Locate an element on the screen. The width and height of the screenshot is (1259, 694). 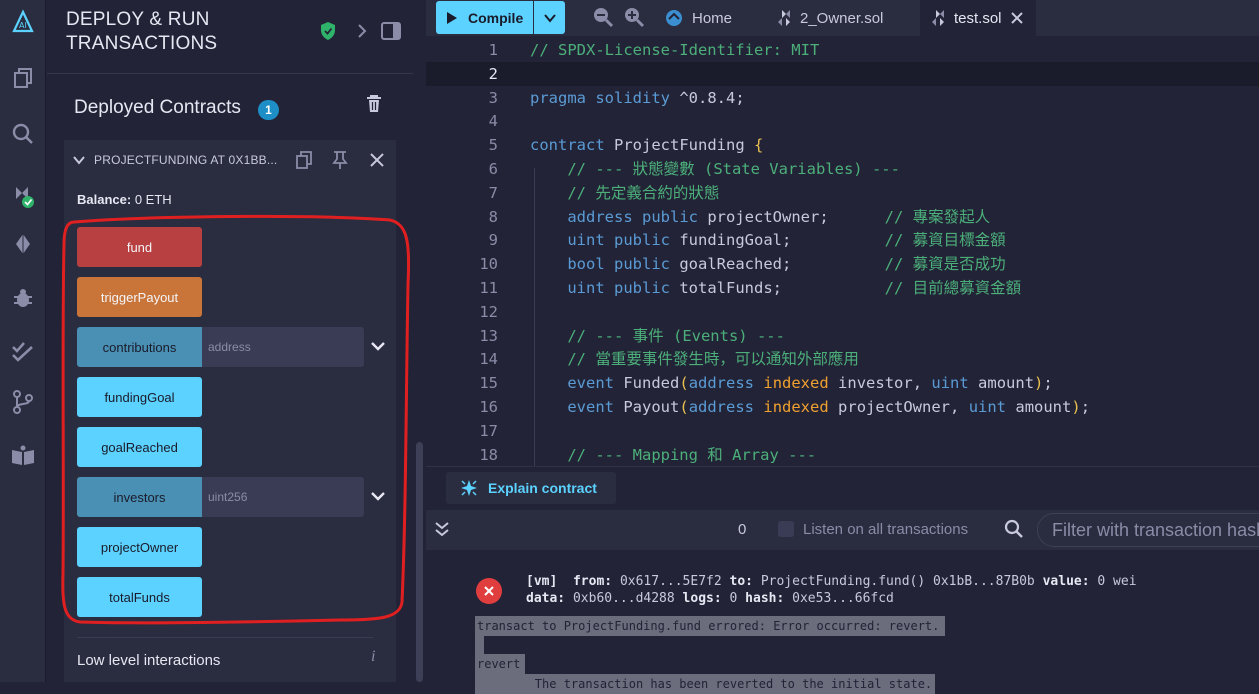
info-icon: i is located at coordinates (373, 657).